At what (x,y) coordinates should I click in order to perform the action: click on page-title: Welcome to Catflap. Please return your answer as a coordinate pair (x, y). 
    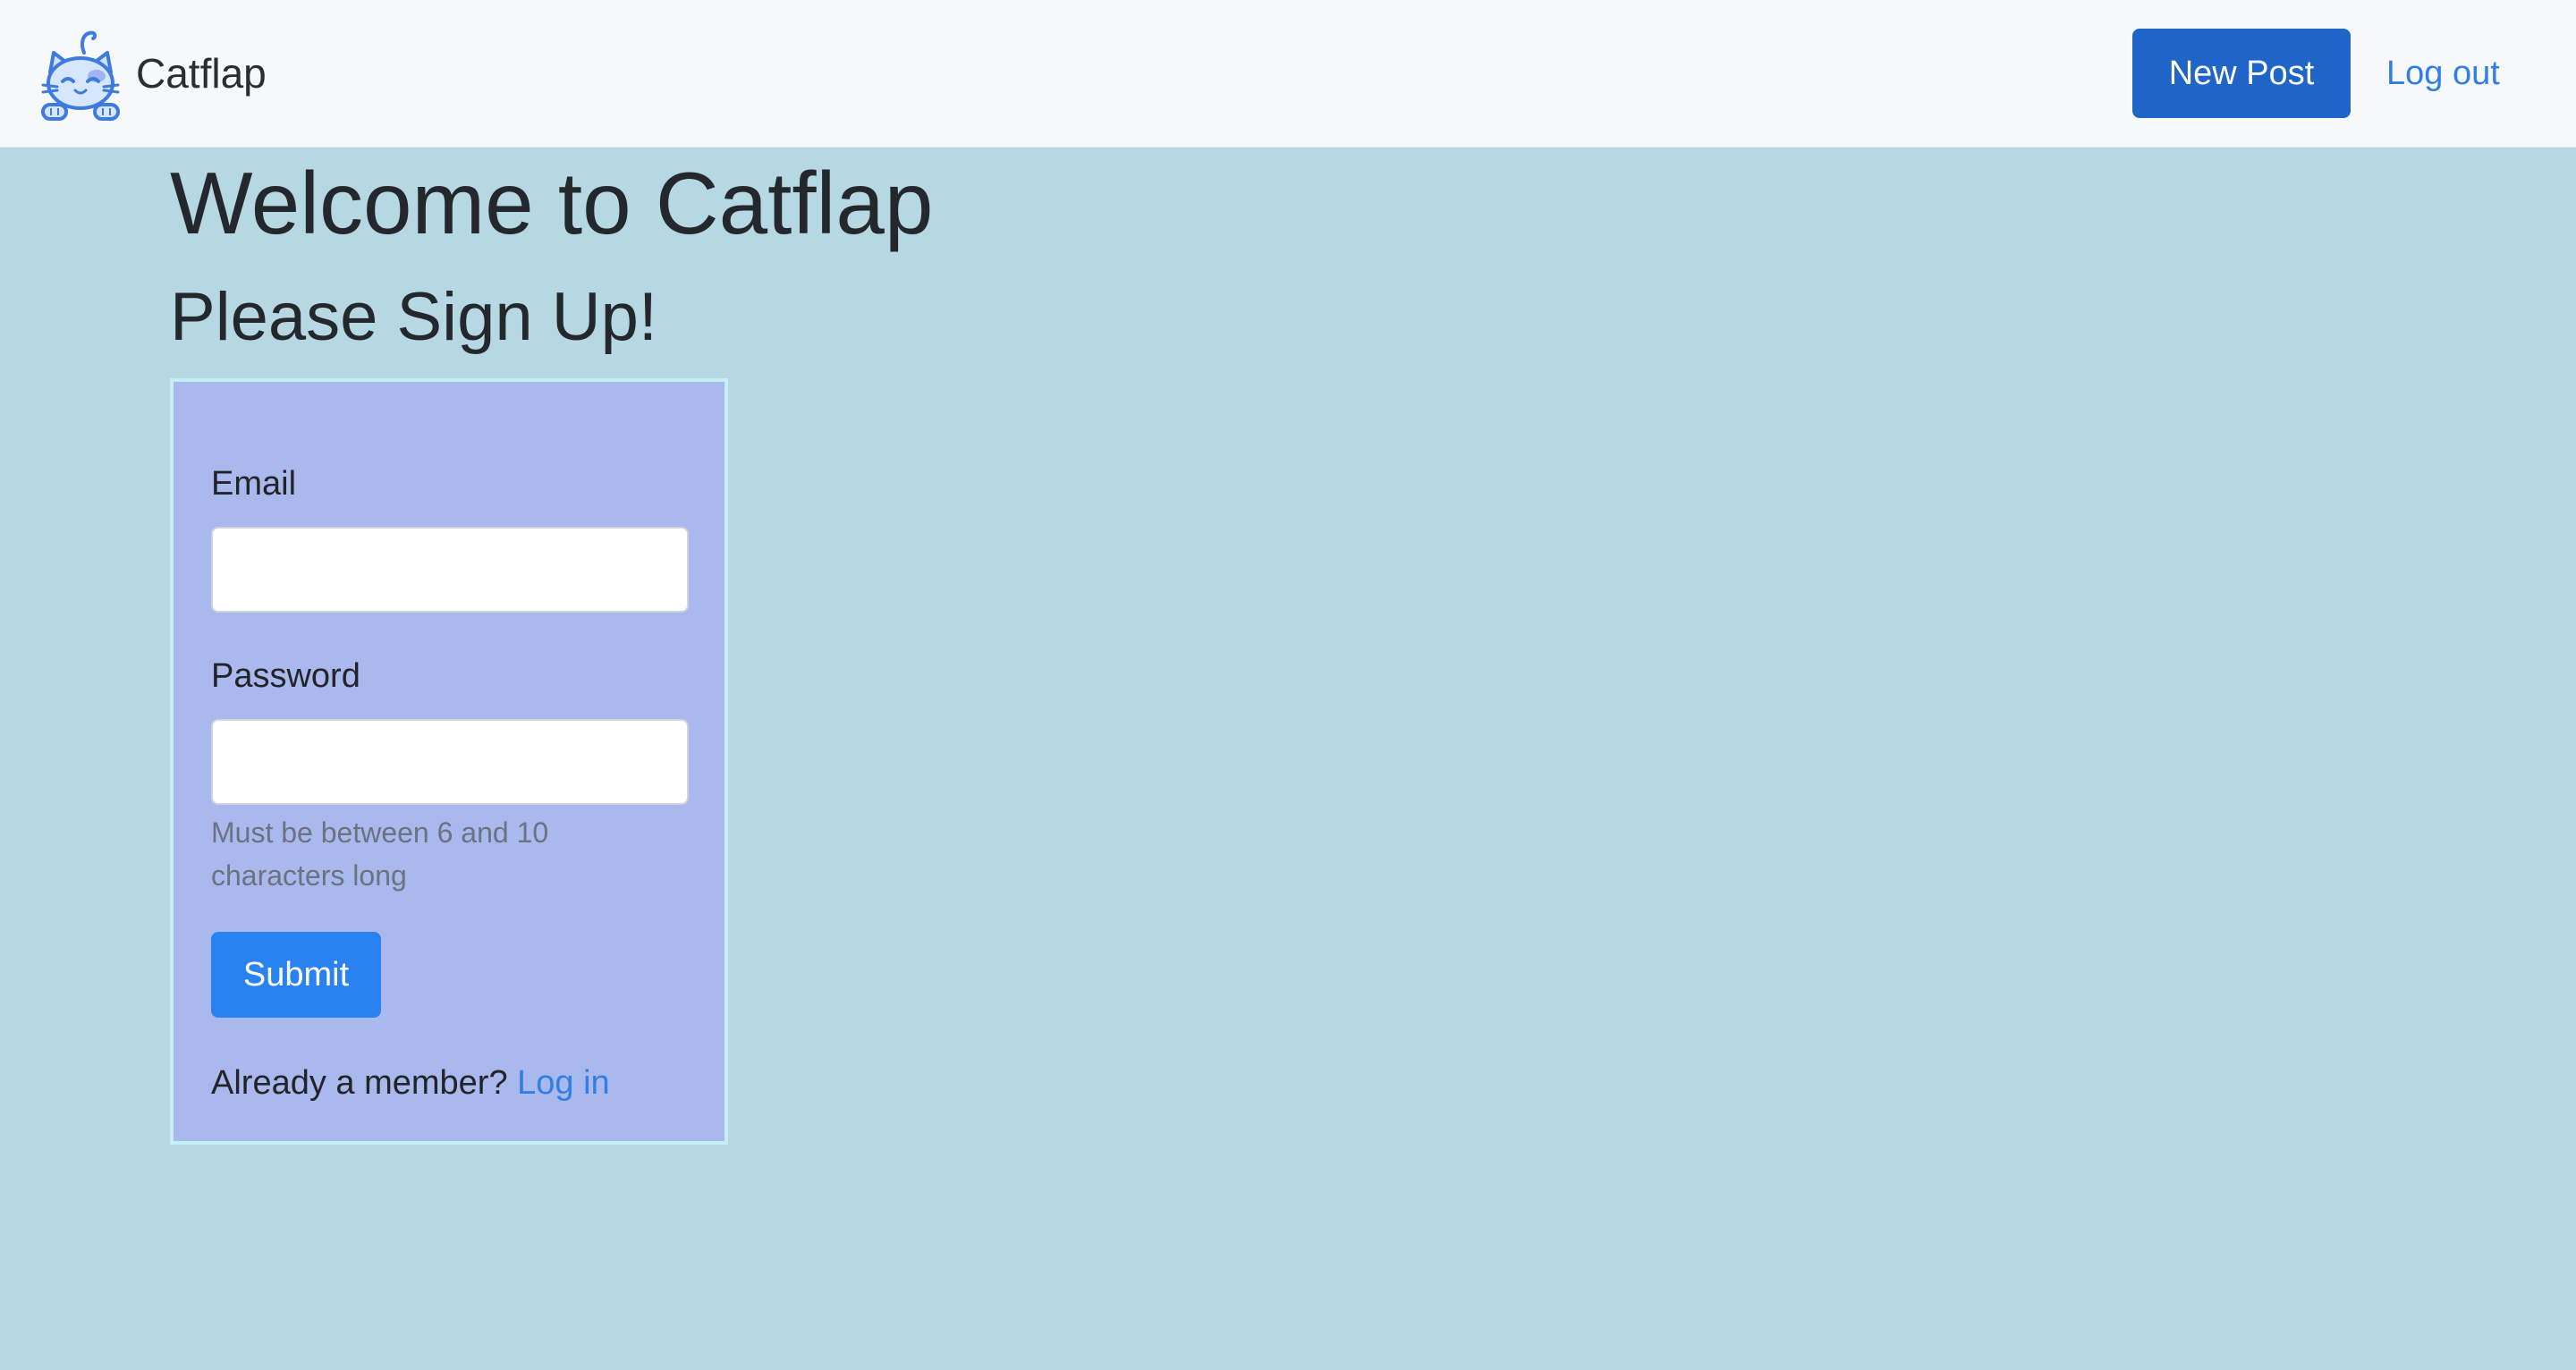
    Looking at the image, I should click on (552, 203).